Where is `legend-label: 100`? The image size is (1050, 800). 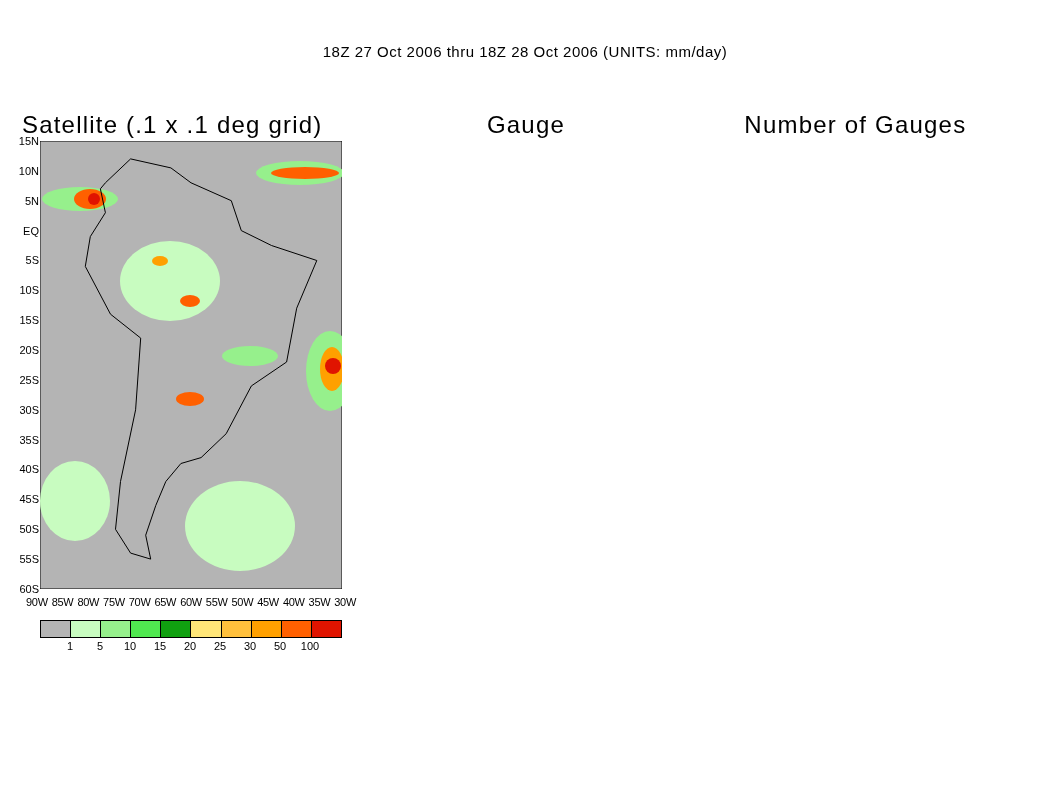 legend-label: 100 is located at coordinates (310, 646).